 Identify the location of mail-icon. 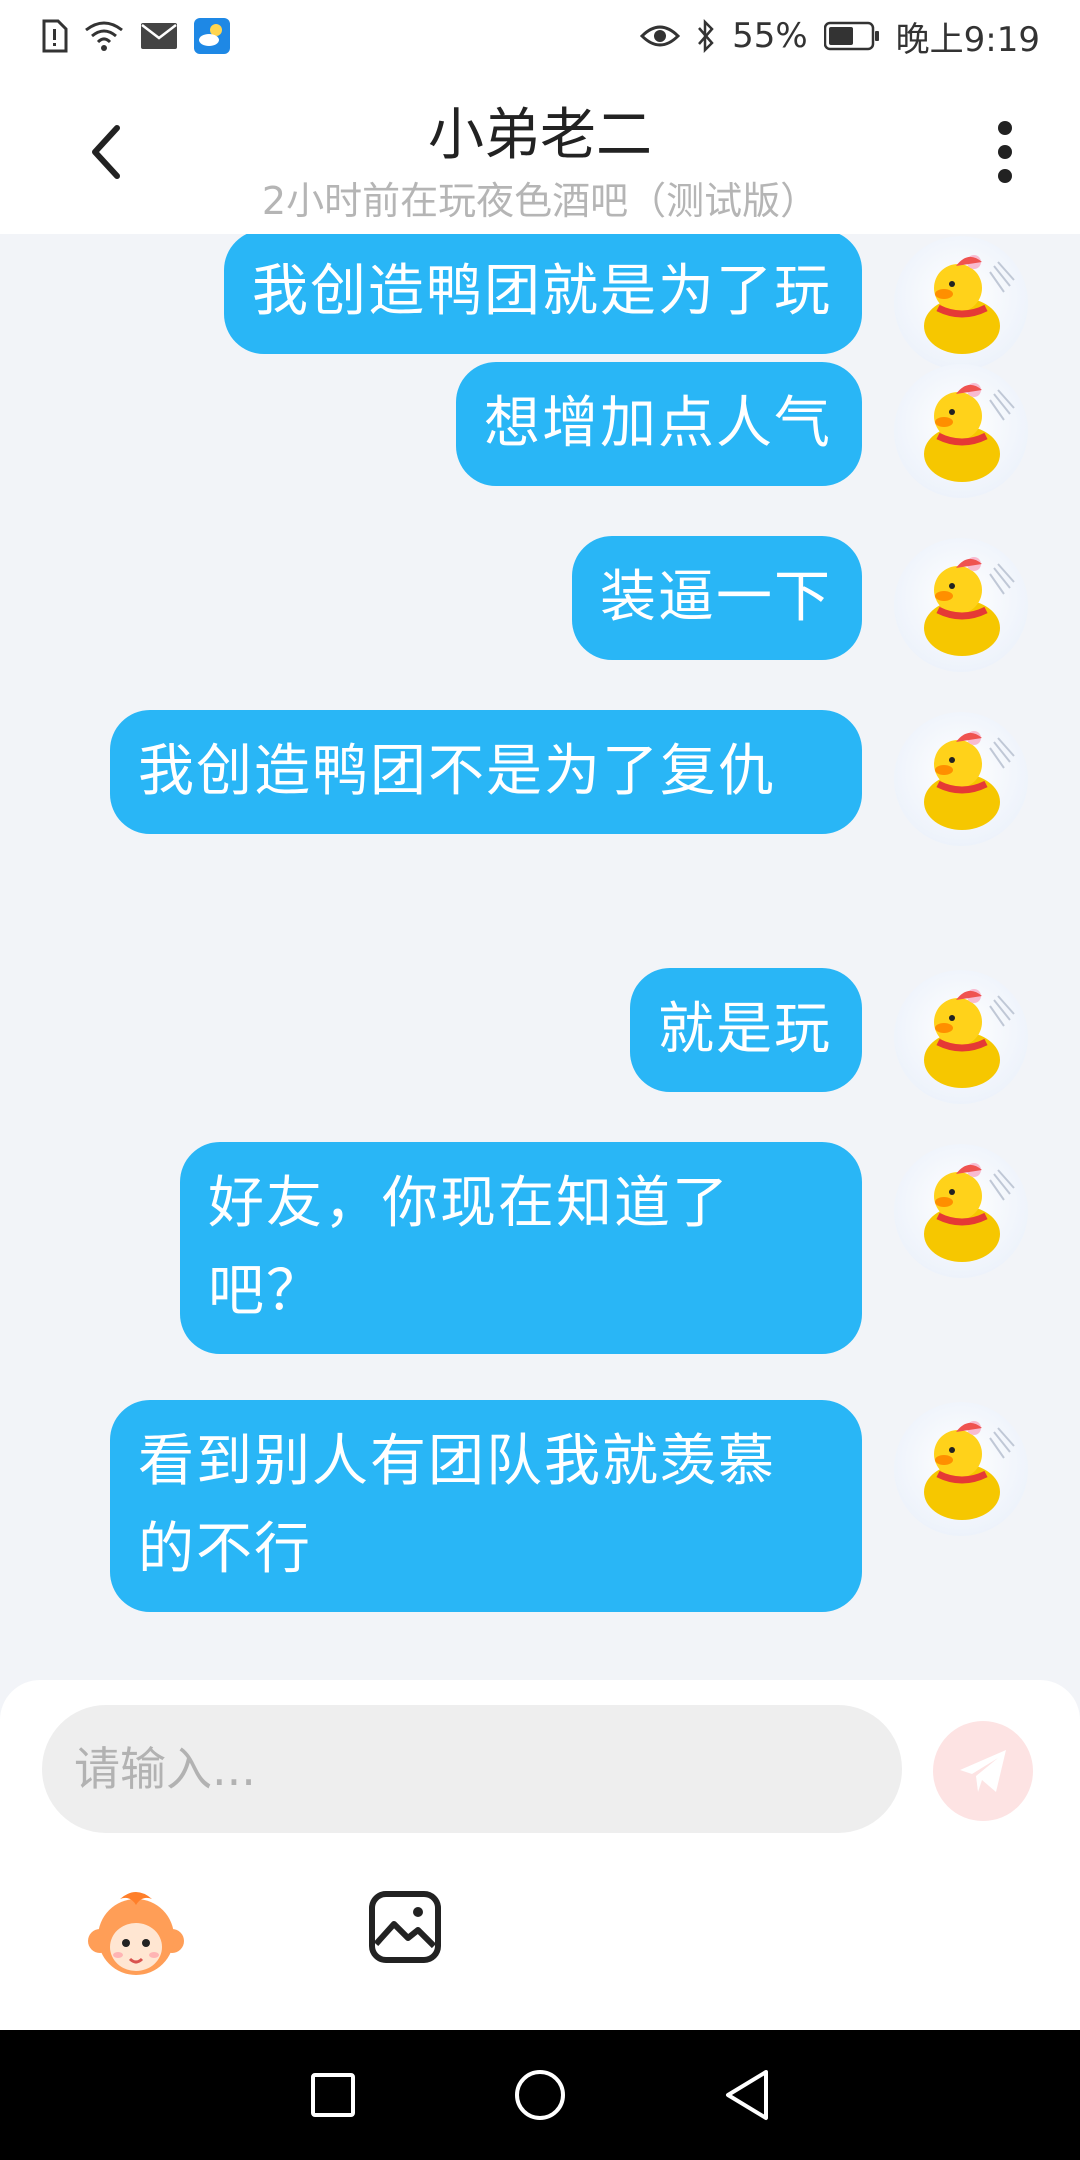
(159, 36).